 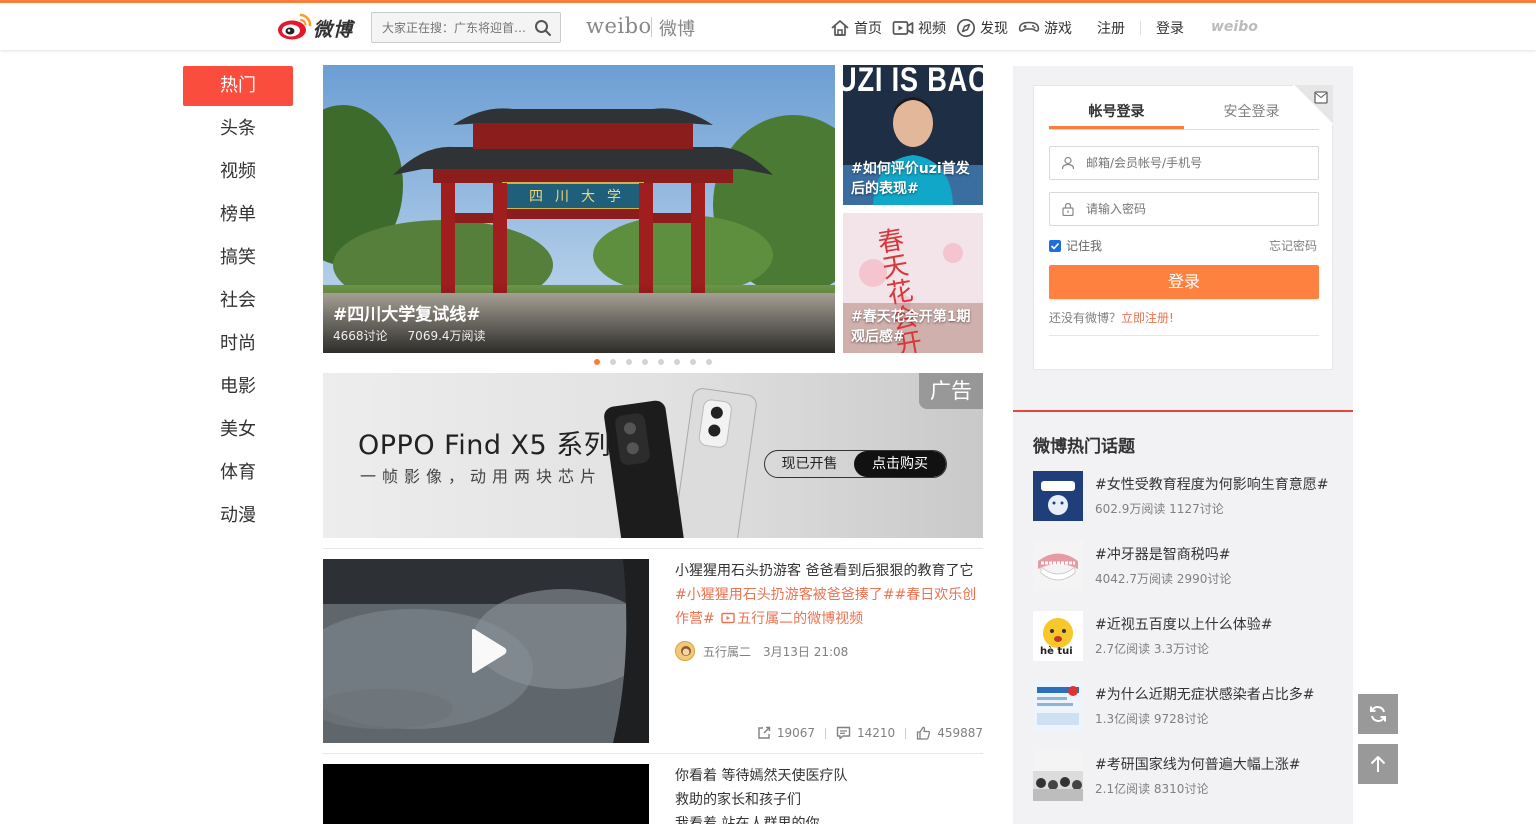 I want to click on category-item: 头条, so click(x=238, y=129).